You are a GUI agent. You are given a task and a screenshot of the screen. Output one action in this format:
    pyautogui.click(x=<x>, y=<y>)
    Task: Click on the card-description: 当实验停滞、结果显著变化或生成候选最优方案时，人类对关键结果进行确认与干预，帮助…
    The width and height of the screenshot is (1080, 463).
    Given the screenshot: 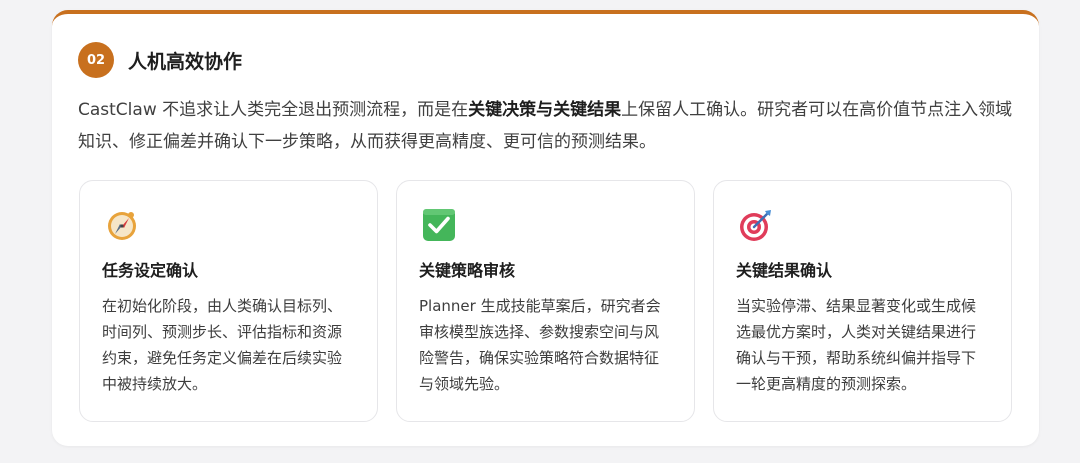 What is the action you would take?
    pyautogui.click(x=856, y=345)
    